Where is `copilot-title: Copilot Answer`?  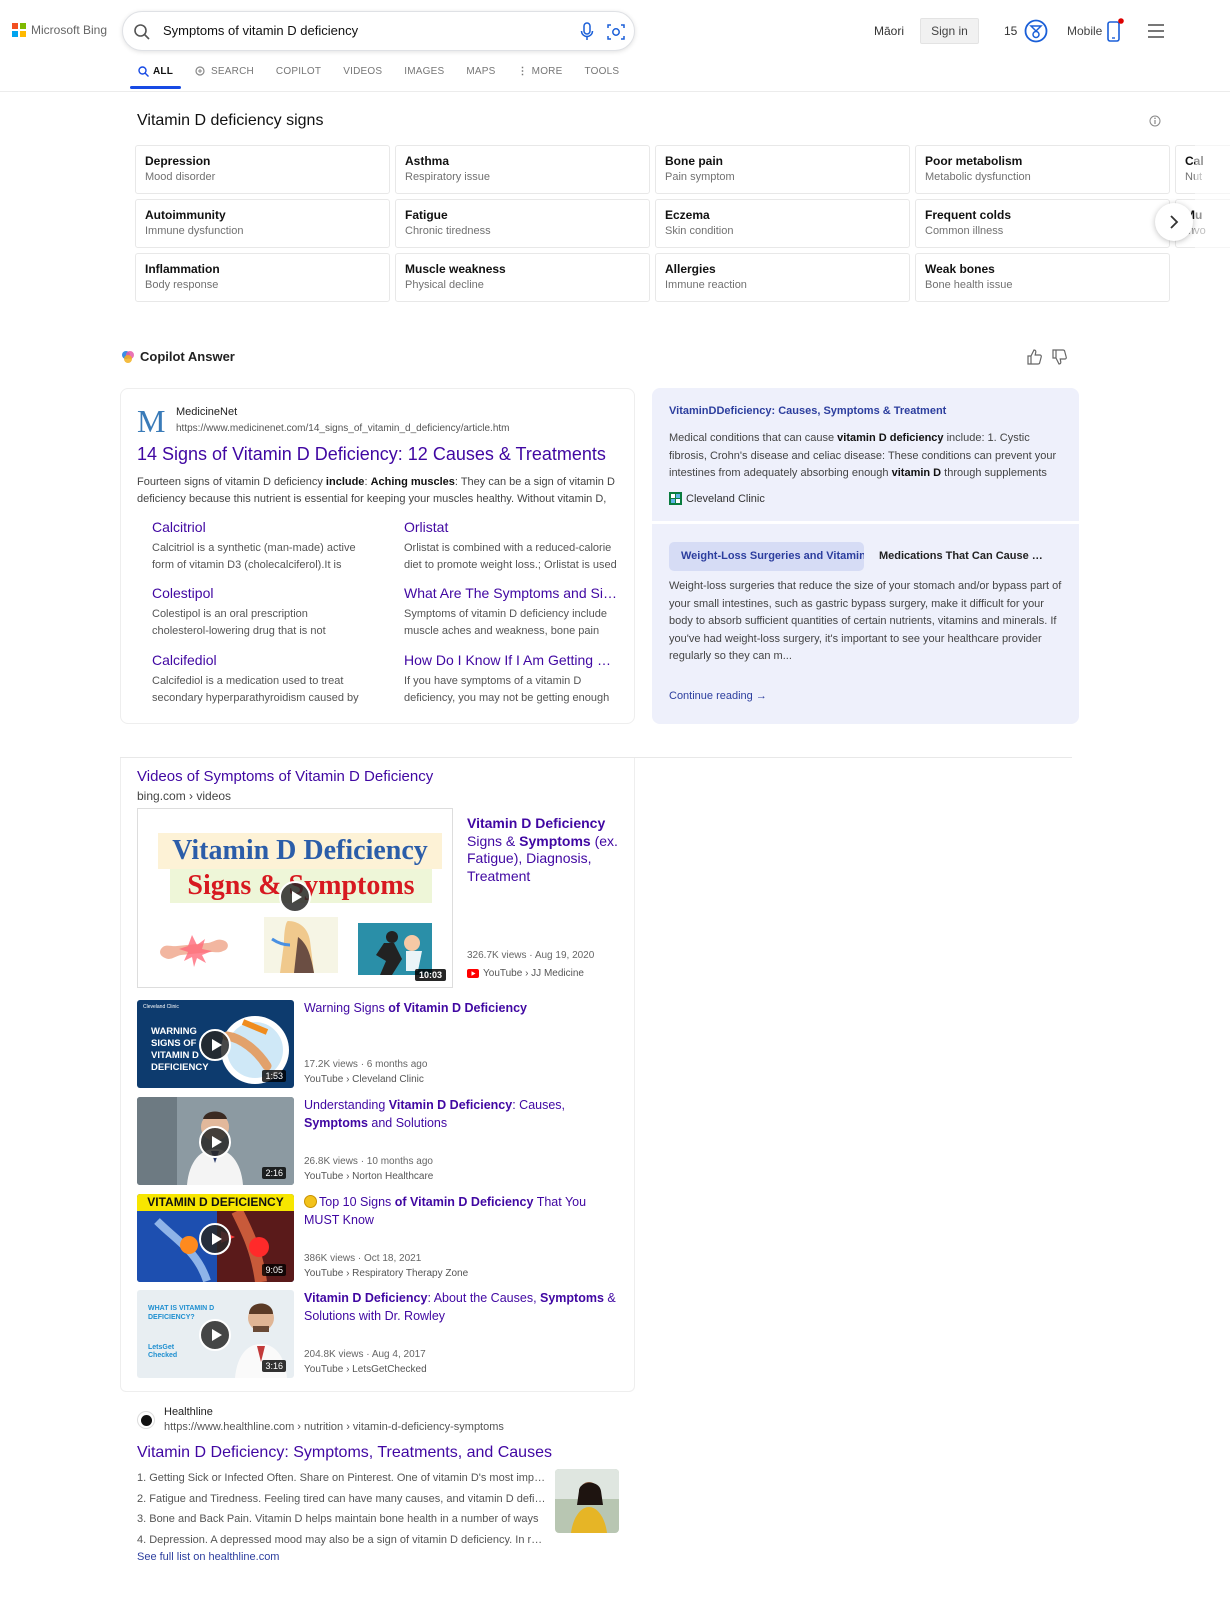 copilot-title: Copilot Answer is located at coordinates (187, 356).